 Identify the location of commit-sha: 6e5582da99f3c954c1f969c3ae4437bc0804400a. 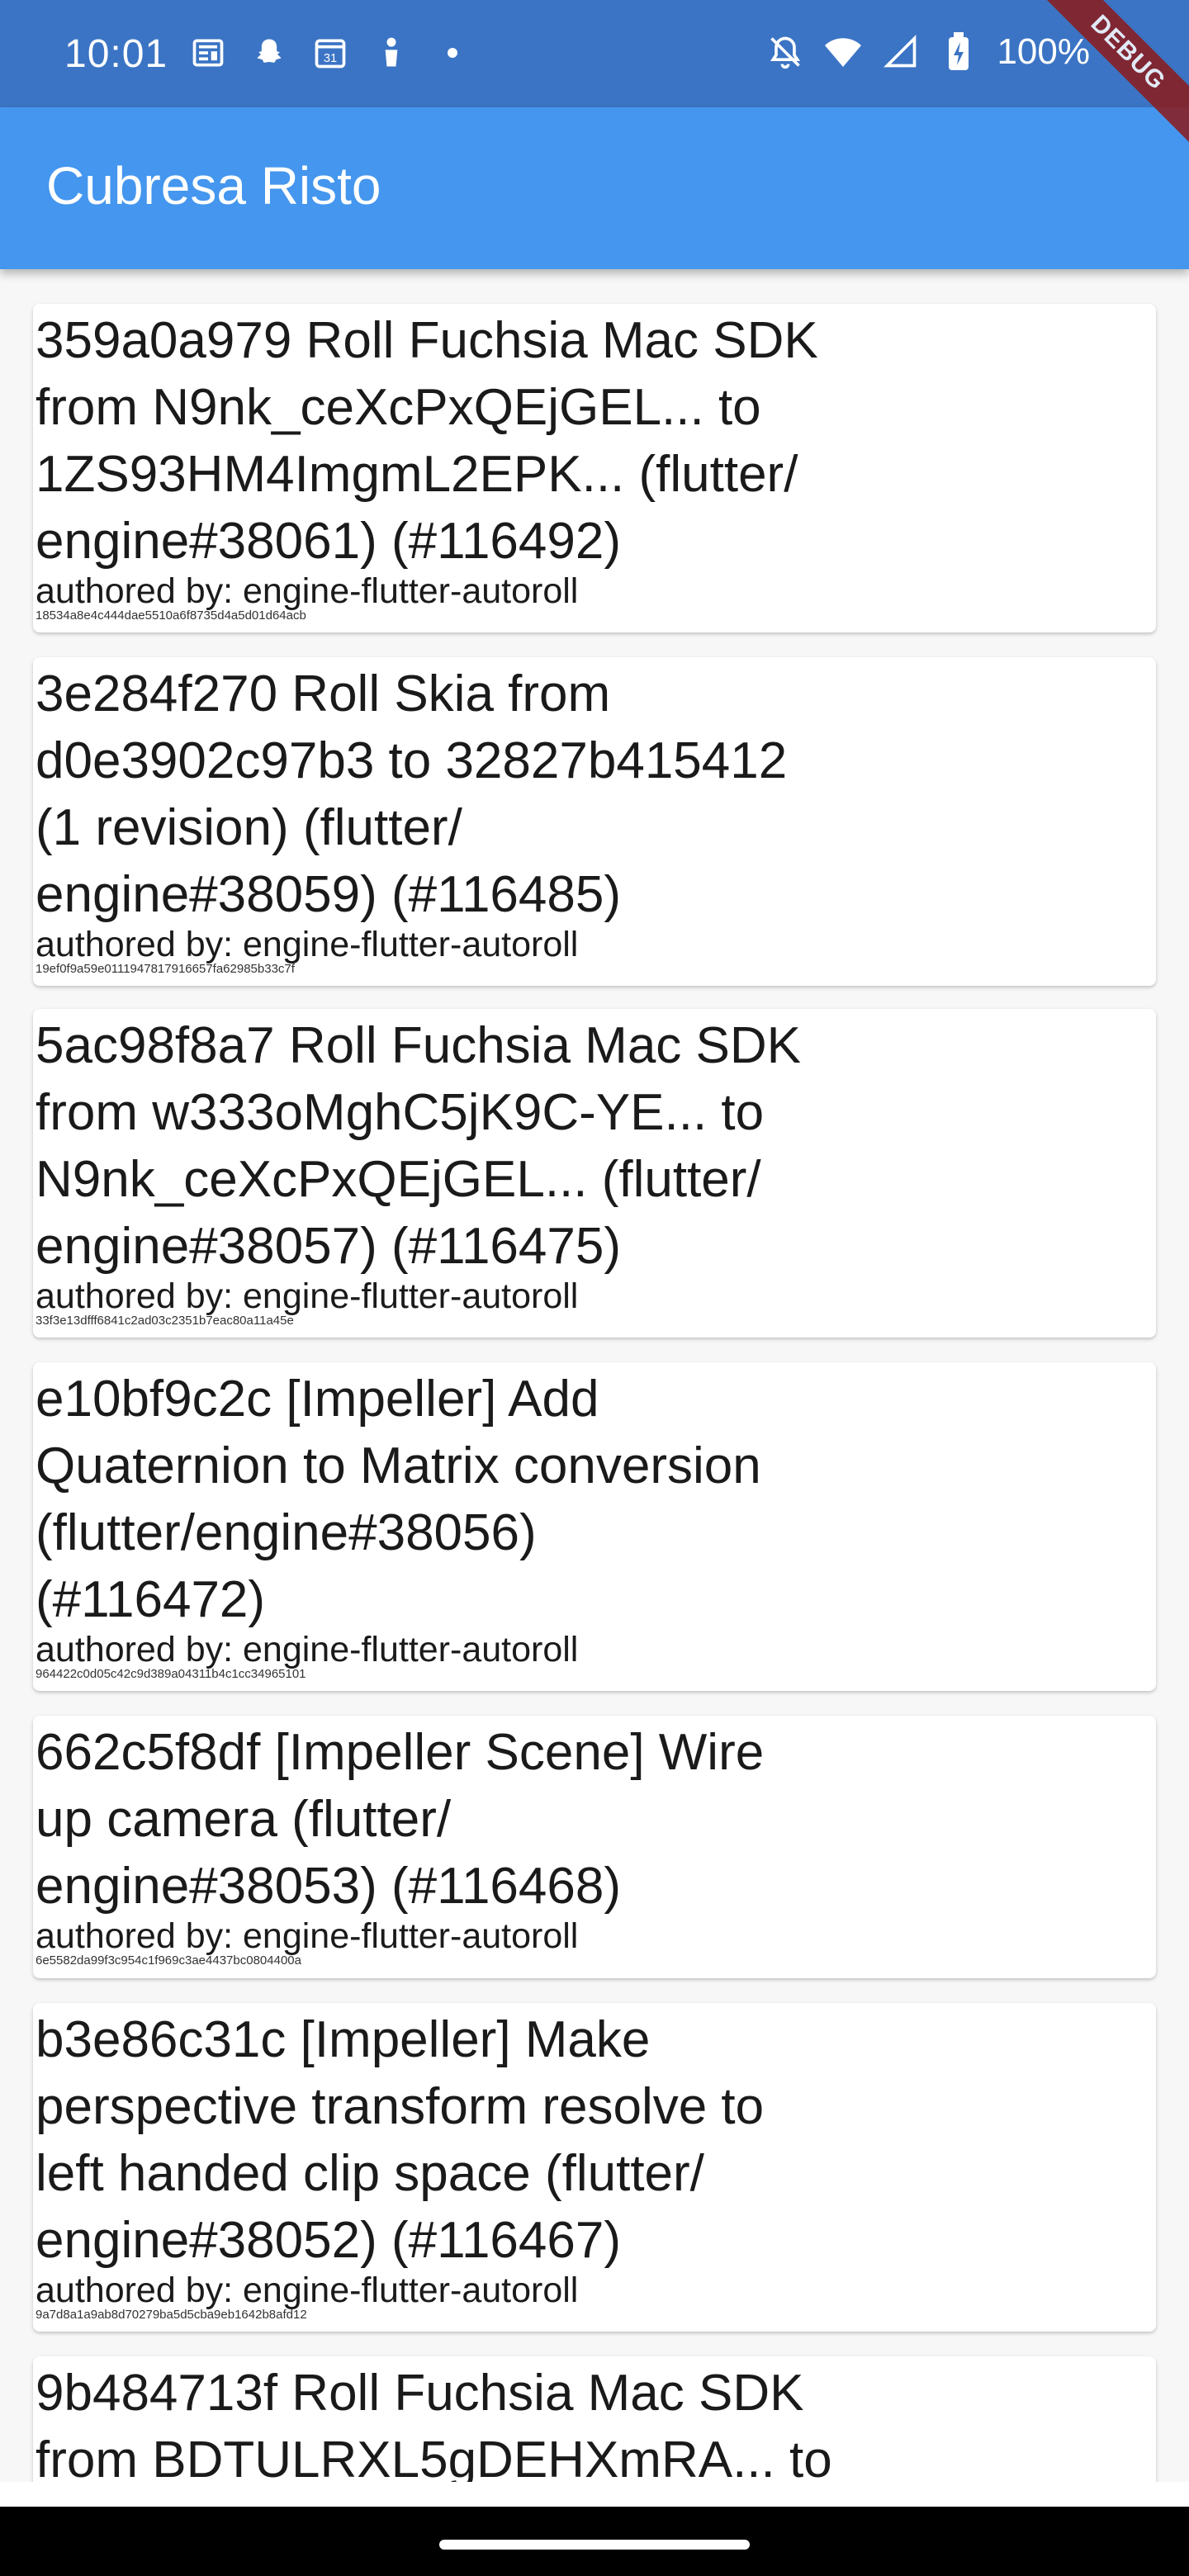
(168, 1960).